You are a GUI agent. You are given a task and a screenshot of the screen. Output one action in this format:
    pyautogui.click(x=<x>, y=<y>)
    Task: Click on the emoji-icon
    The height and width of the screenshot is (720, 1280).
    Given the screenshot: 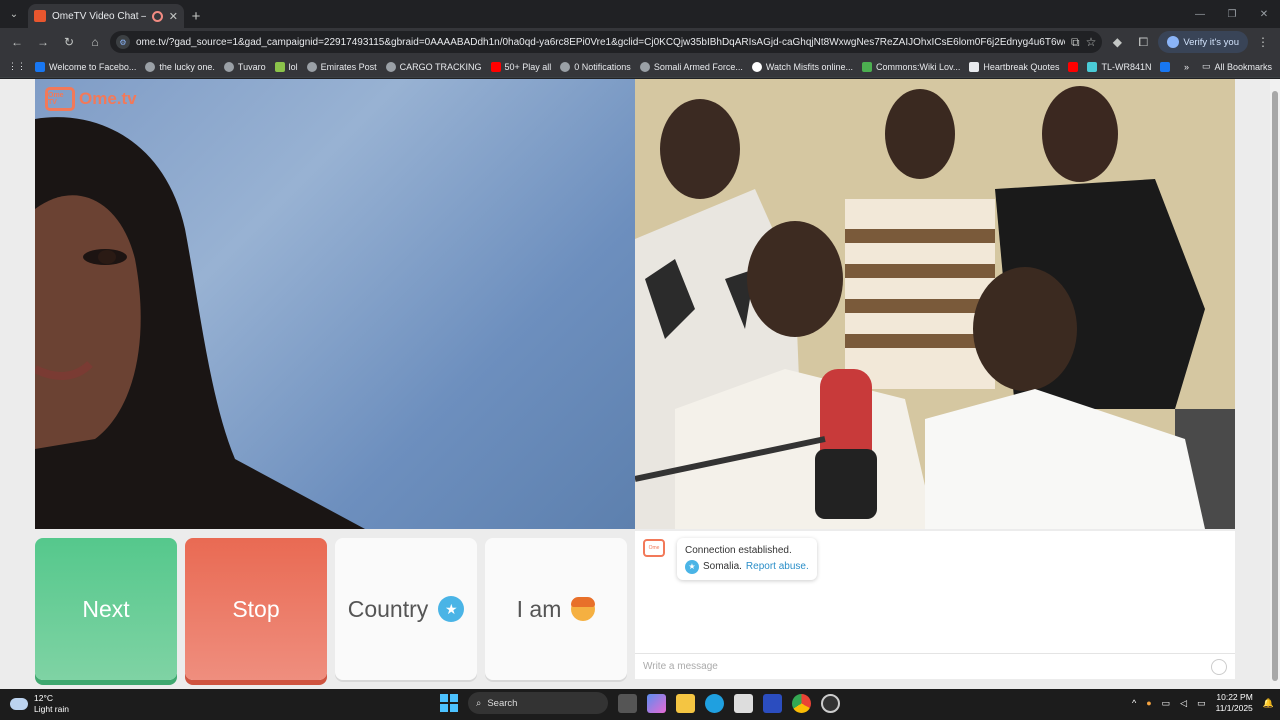 What is the action you would take?
    pyautogui.click(x=1219, y=666)
    